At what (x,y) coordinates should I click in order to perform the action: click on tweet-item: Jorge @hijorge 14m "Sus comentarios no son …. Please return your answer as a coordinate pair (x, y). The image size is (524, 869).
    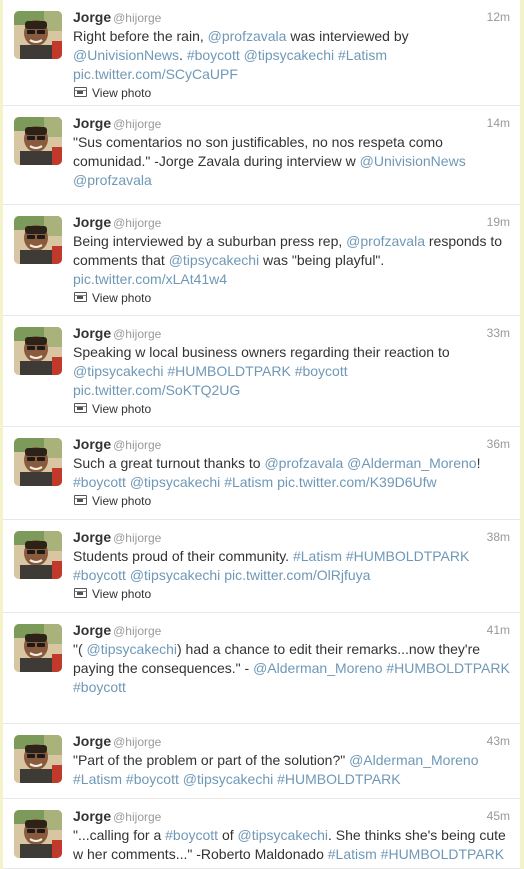
    Looking at the image, I should click on (261, 155).